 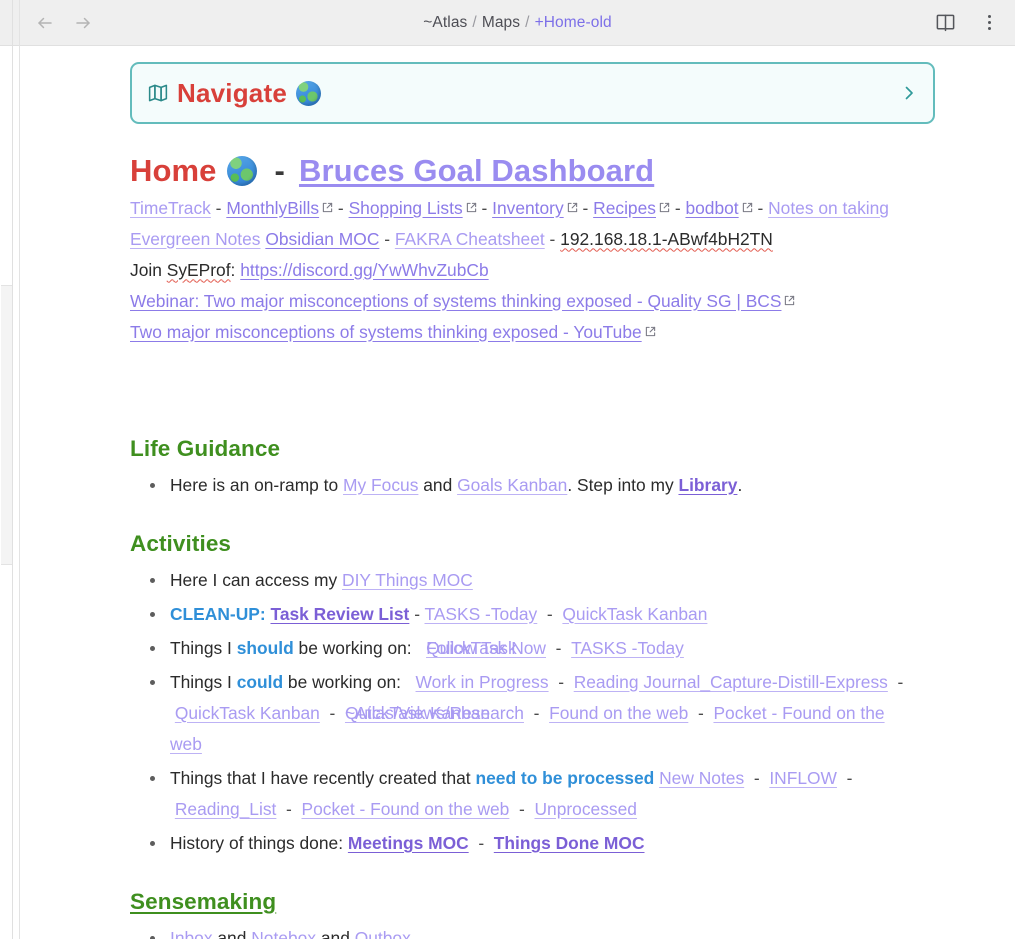 What do you see at coordinates (272, 208) in the screenshot?
I see `link-monthlybills: MonthlyBills` at bounding box center [272, 208].